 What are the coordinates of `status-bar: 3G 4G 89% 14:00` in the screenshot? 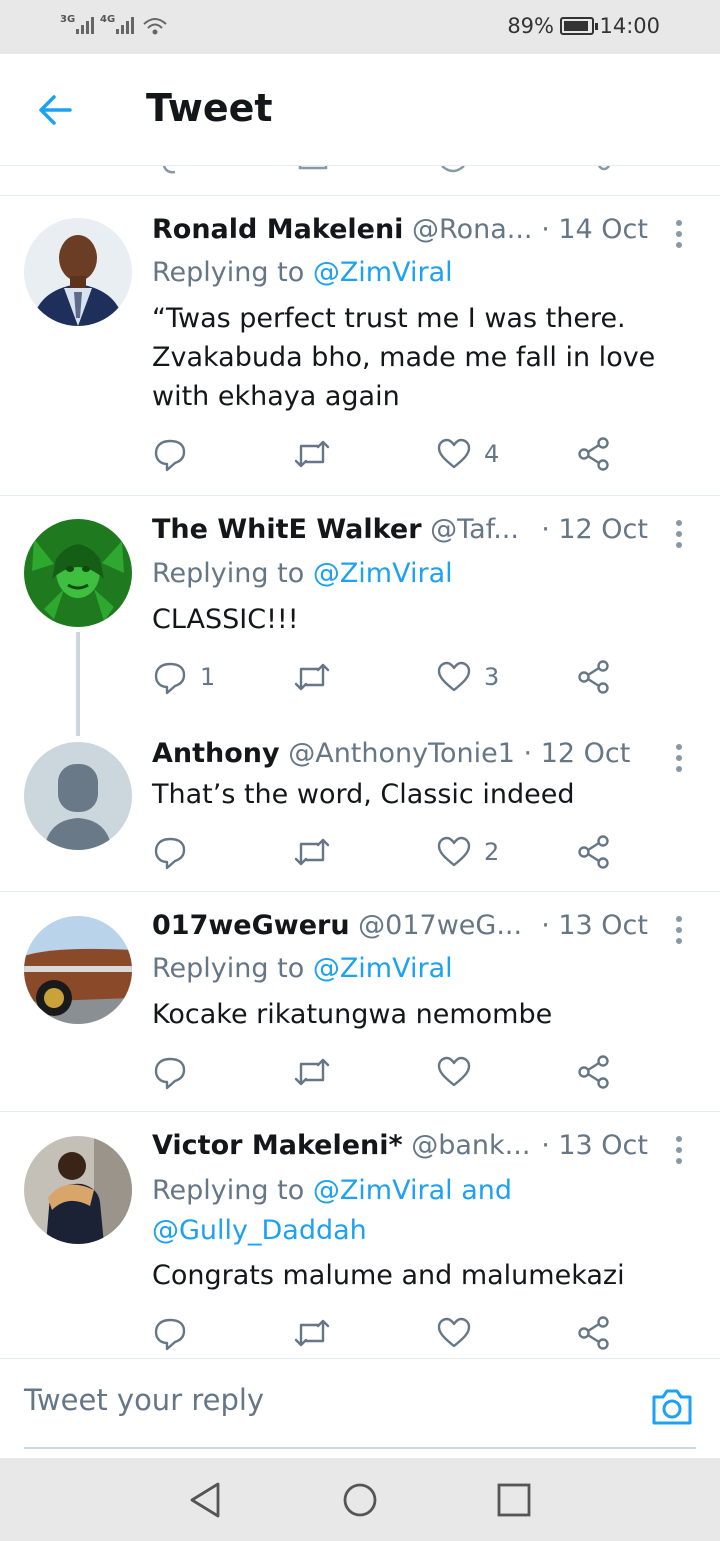 It's located at (360, 27).